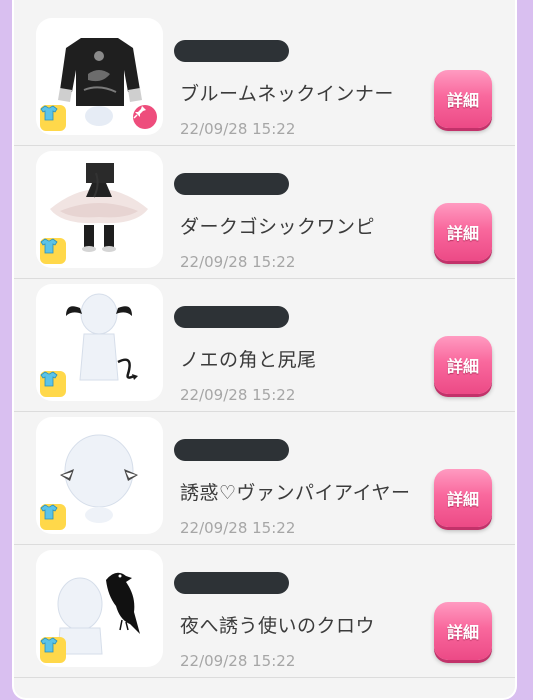 The height and width of the screenshot is (700, 533). What do you see at coordinates (278, 227) in the screenshot?
I see `item-name: ダークゴシックワンピ` at bounding box center [278, 227].